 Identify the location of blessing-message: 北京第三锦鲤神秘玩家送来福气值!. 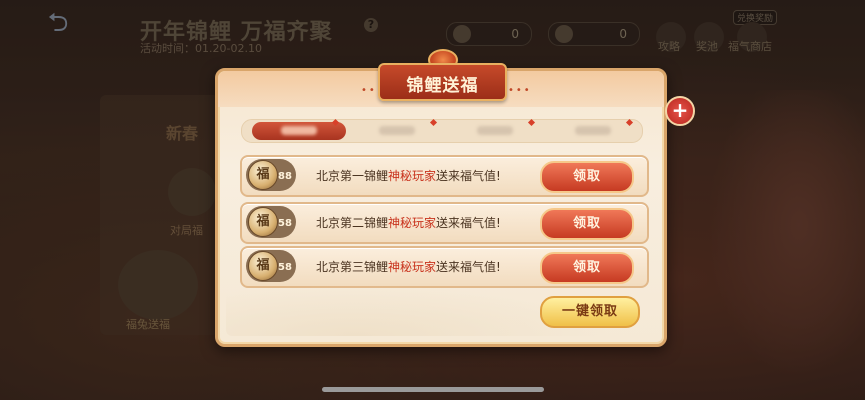
(408, 266).